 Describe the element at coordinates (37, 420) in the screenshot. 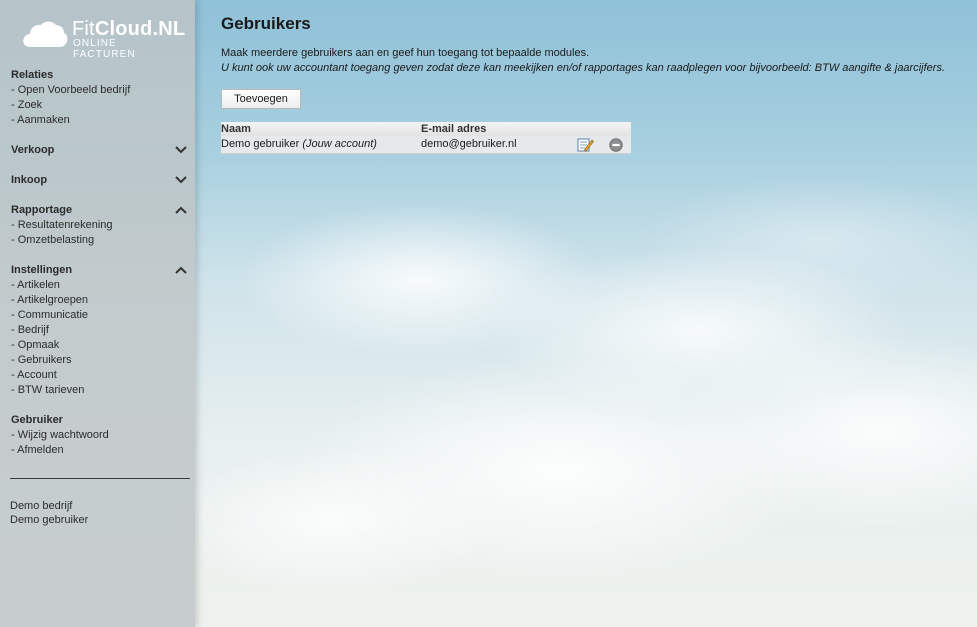

I see `nav-heading-label: Gebruiker` at that location.